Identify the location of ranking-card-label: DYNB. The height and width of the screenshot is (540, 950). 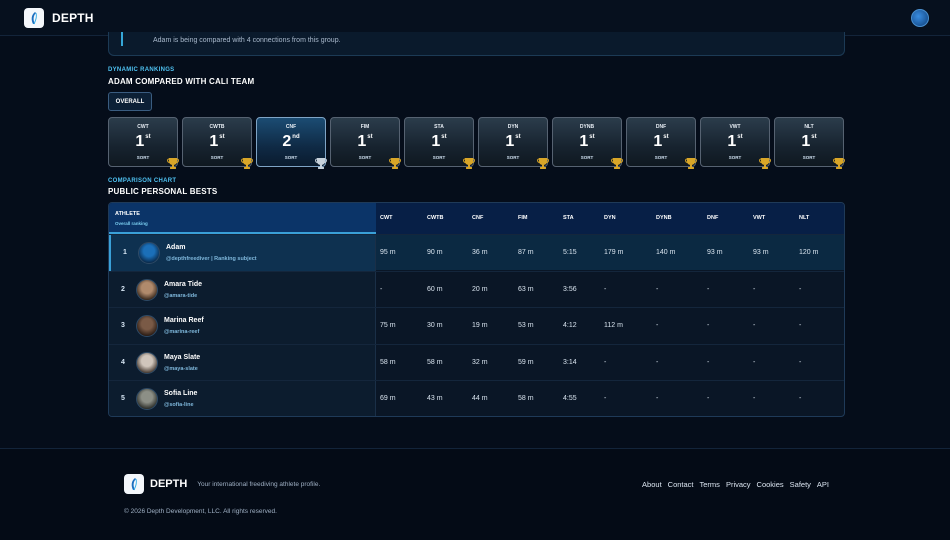
(587, 127).